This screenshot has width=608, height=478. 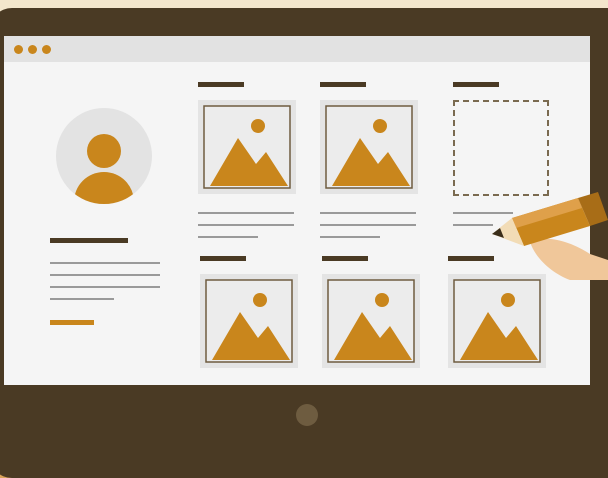 I want to click on user-avatar-icon, so click(x=104, y=156).